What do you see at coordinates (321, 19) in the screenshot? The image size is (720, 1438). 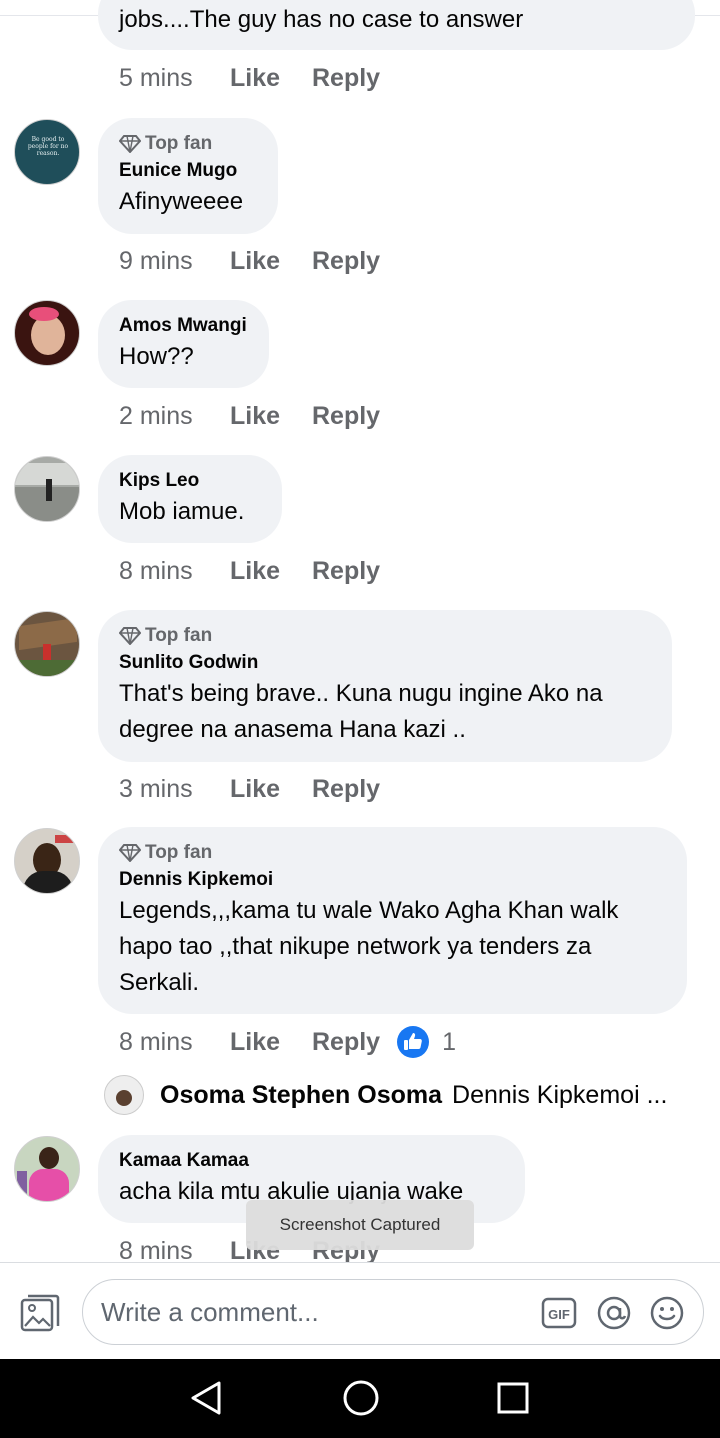 I see `comment-text: jobs....The guy has no case to answer` at bounding box center [321, 19].